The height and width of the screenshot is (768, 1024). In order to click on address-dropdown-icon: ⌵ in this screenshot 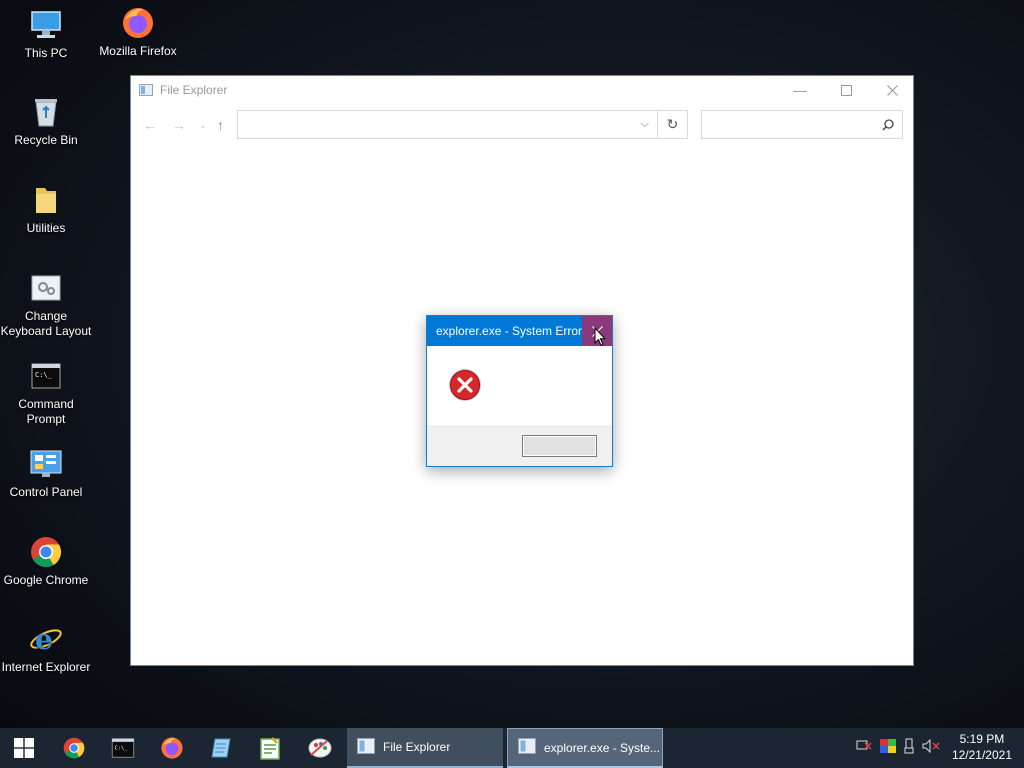, I will do `click(645, 124)`.